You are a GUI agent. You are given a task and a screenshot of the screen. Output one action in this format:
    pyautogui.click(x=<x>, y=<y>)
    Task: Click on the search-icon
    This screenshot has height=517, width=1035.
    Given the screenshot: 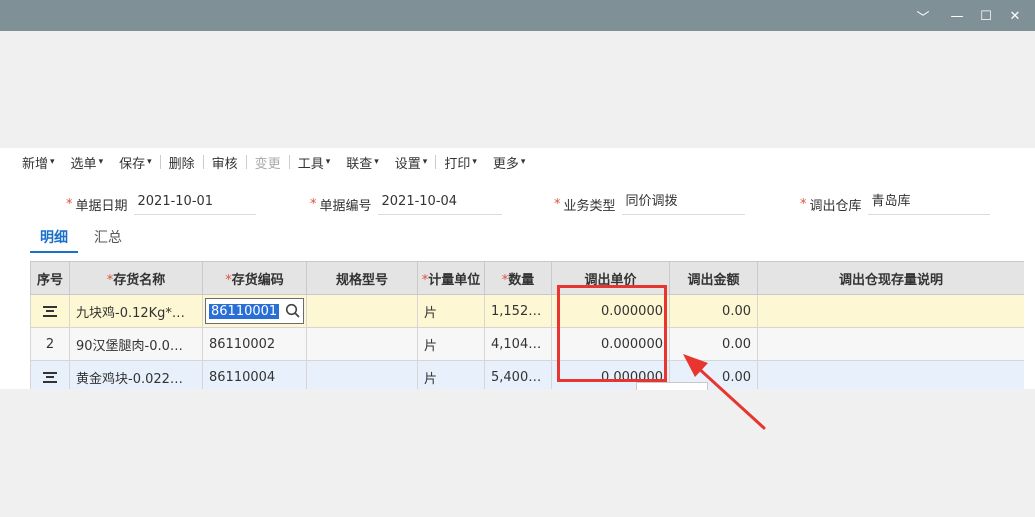 What is the action you would take?
    pyautogui.click(x=293, y=311)
    